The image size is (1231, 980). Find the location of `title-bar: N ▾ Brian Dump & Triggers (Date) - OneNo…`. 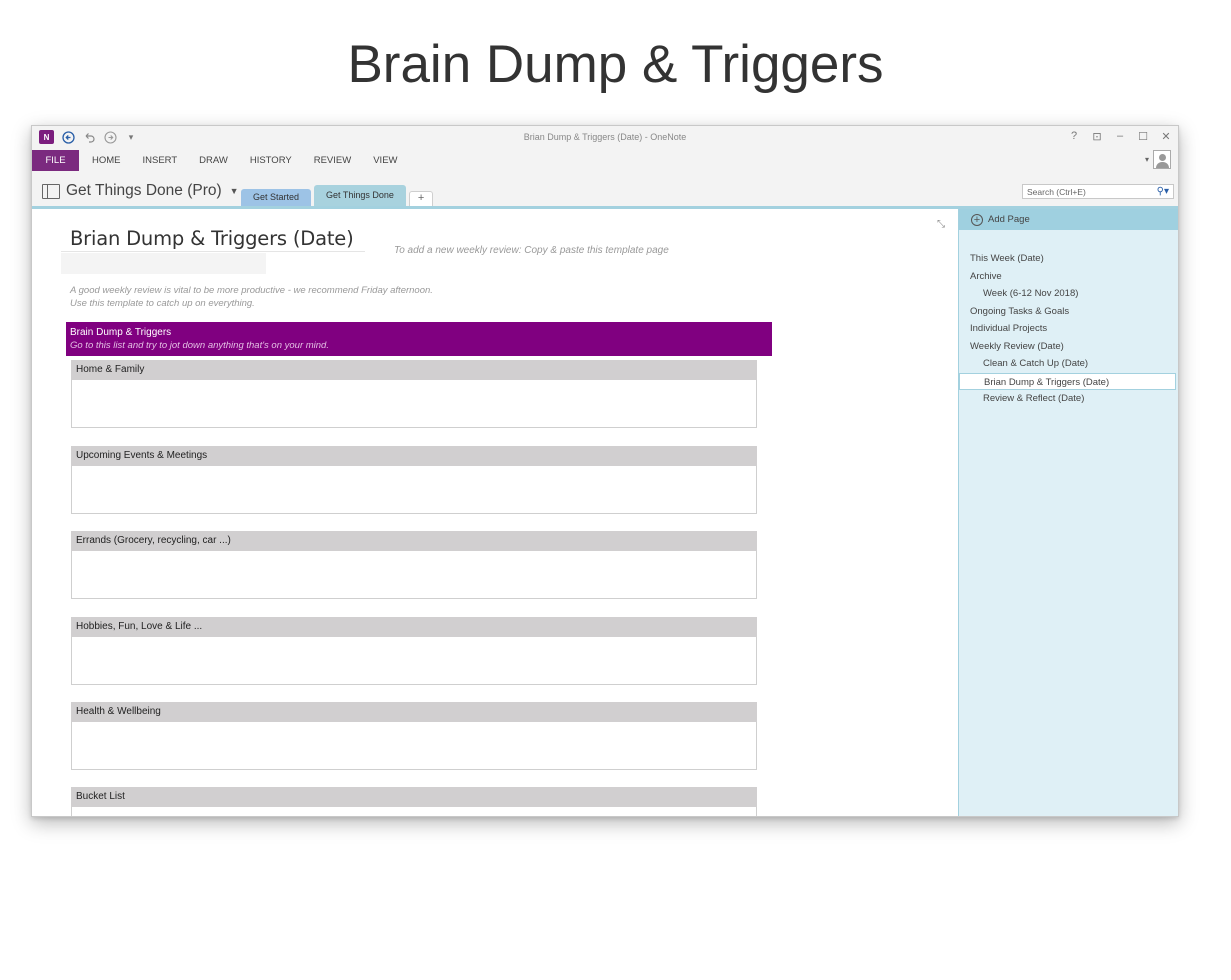

title-bar: N ▾ Brian Dump & Triggers (Date) - OneNo… is located at coordinates (605, 138).